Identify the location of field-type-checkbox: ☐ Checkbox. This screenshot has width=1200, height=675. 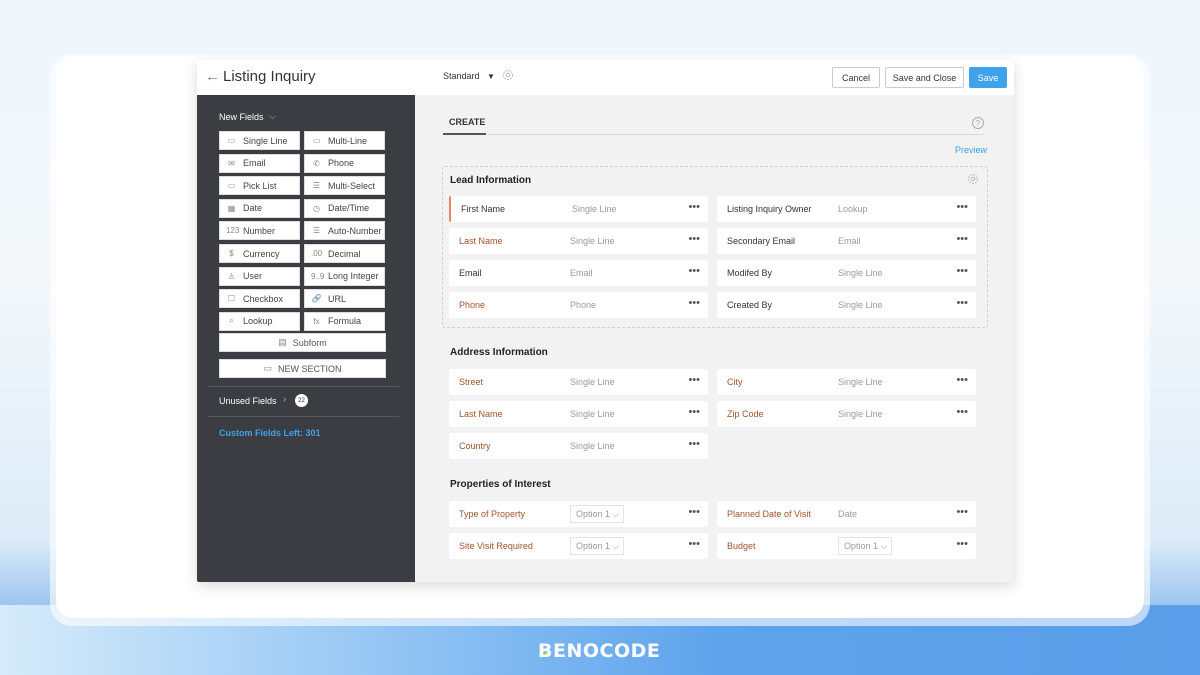
(259, 299).